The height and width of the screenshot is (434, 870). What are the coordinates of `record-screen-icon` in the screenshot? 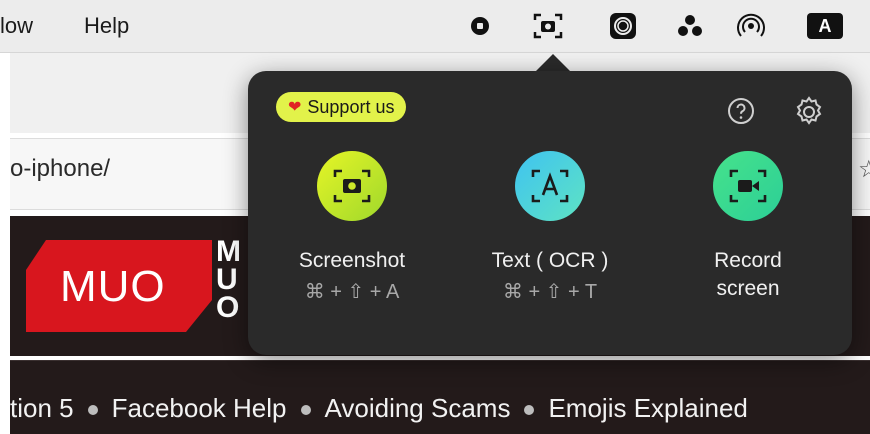 It's located at (748, 186).